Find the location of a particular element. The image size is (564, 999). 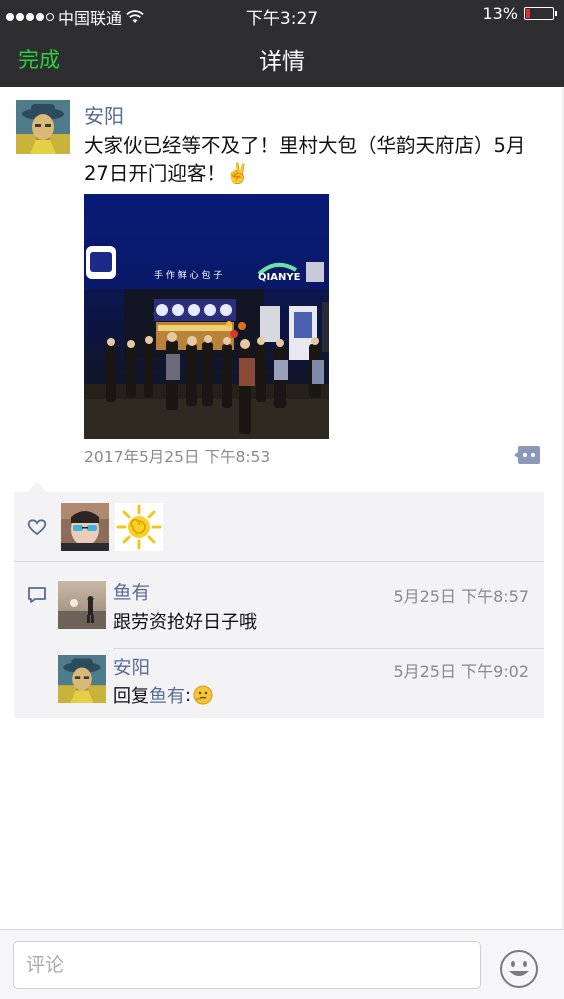

beach-avatar-icon is located at coordinates (82, 605).